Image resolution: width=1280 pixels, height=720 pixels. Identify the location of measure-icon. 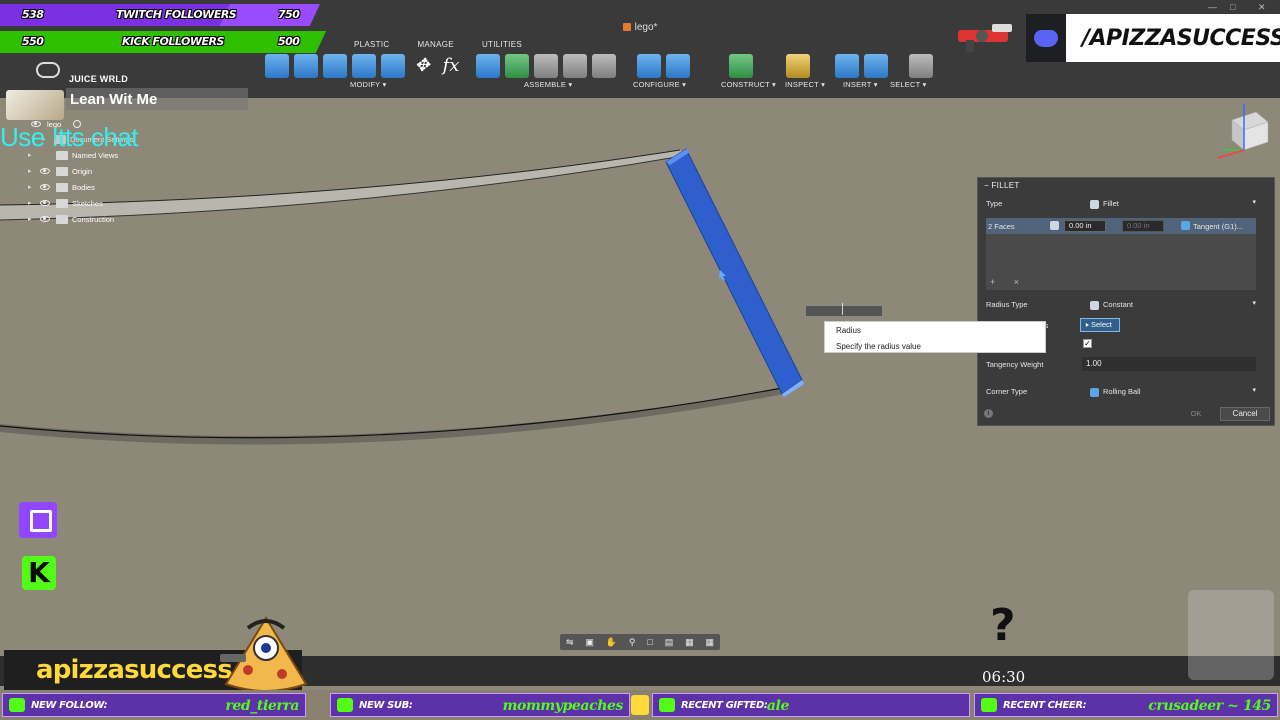
(798, 66).